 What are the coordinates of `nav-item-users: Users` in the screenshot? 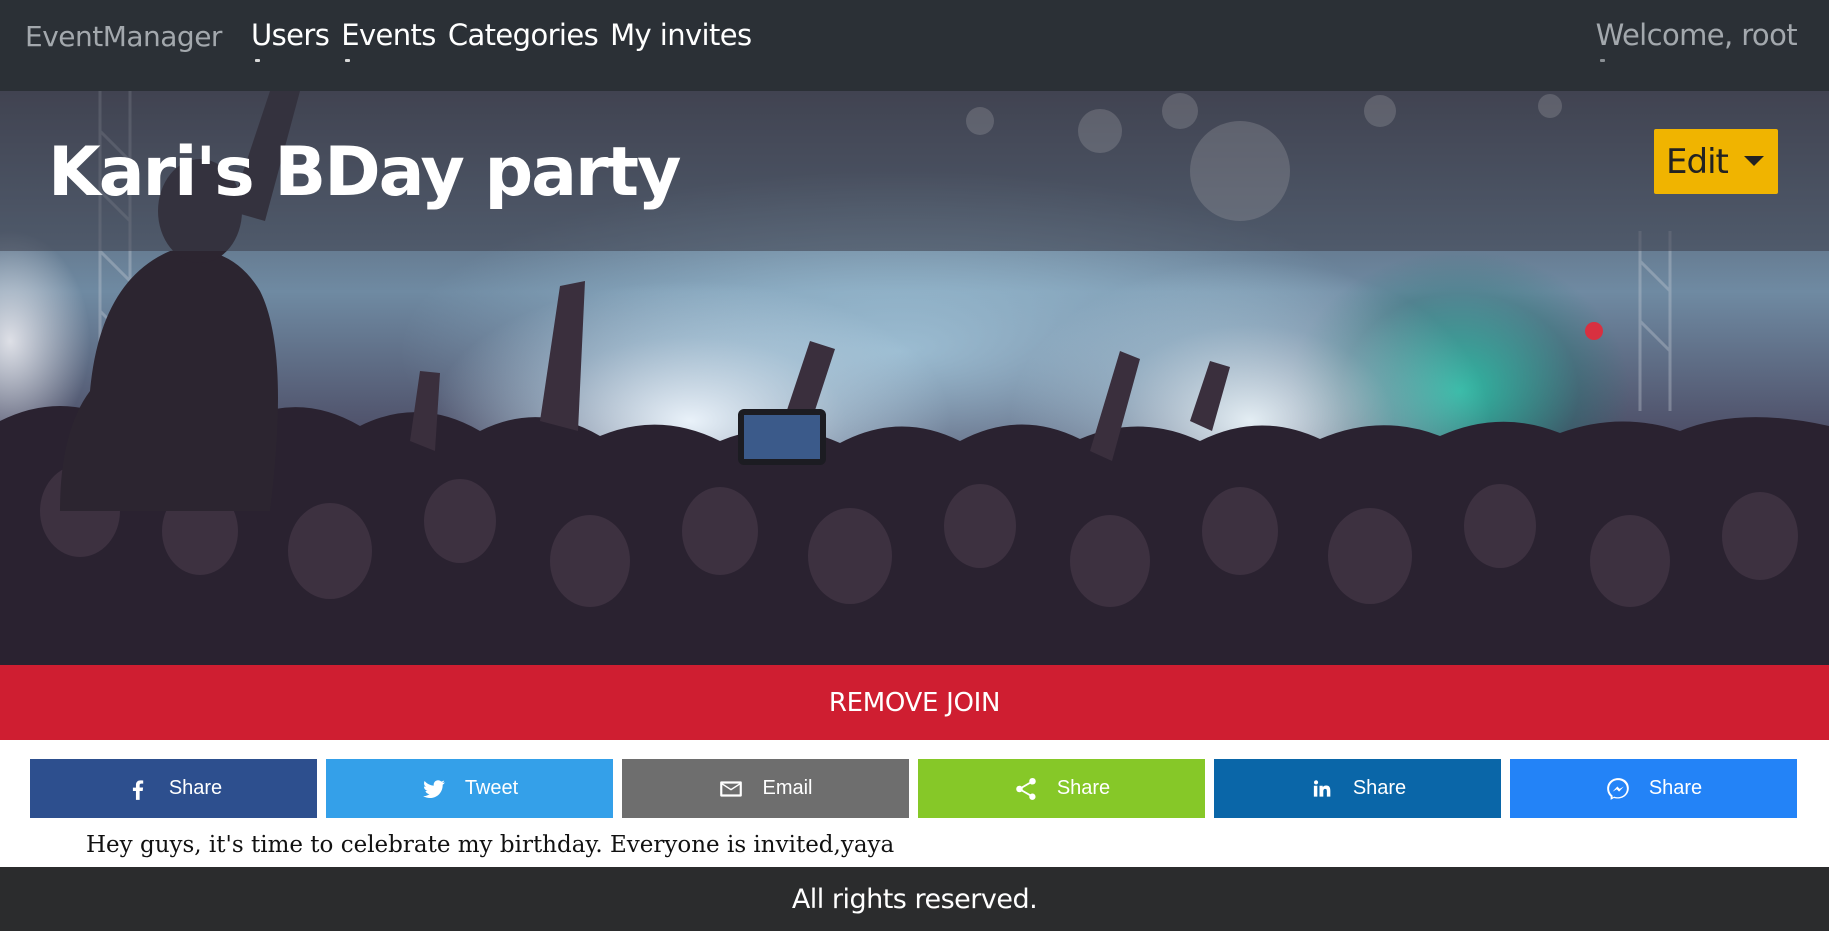 It's located at (290, 40).